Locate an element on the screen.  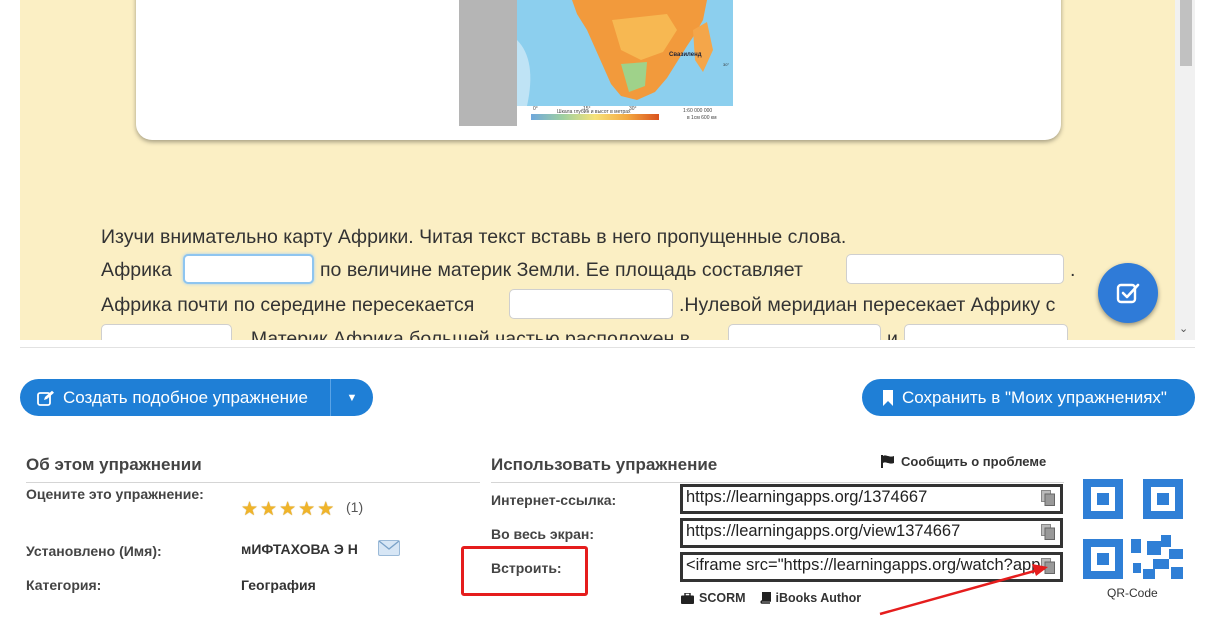
rating-stars: ★ ★ ★ ★ ★ is located at coordinates (287, 509).